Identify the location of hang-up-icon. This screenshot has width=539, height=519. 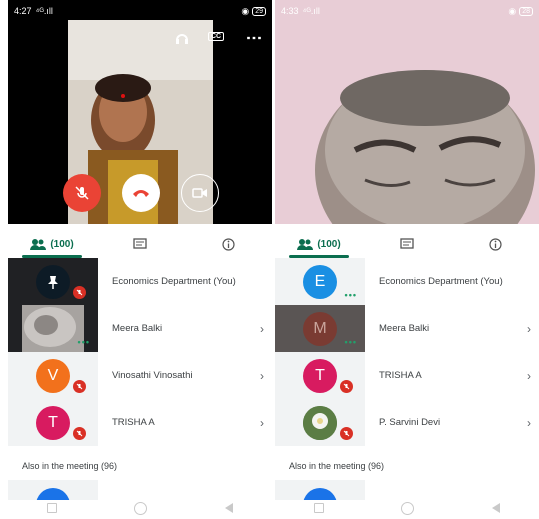
(141, 193).